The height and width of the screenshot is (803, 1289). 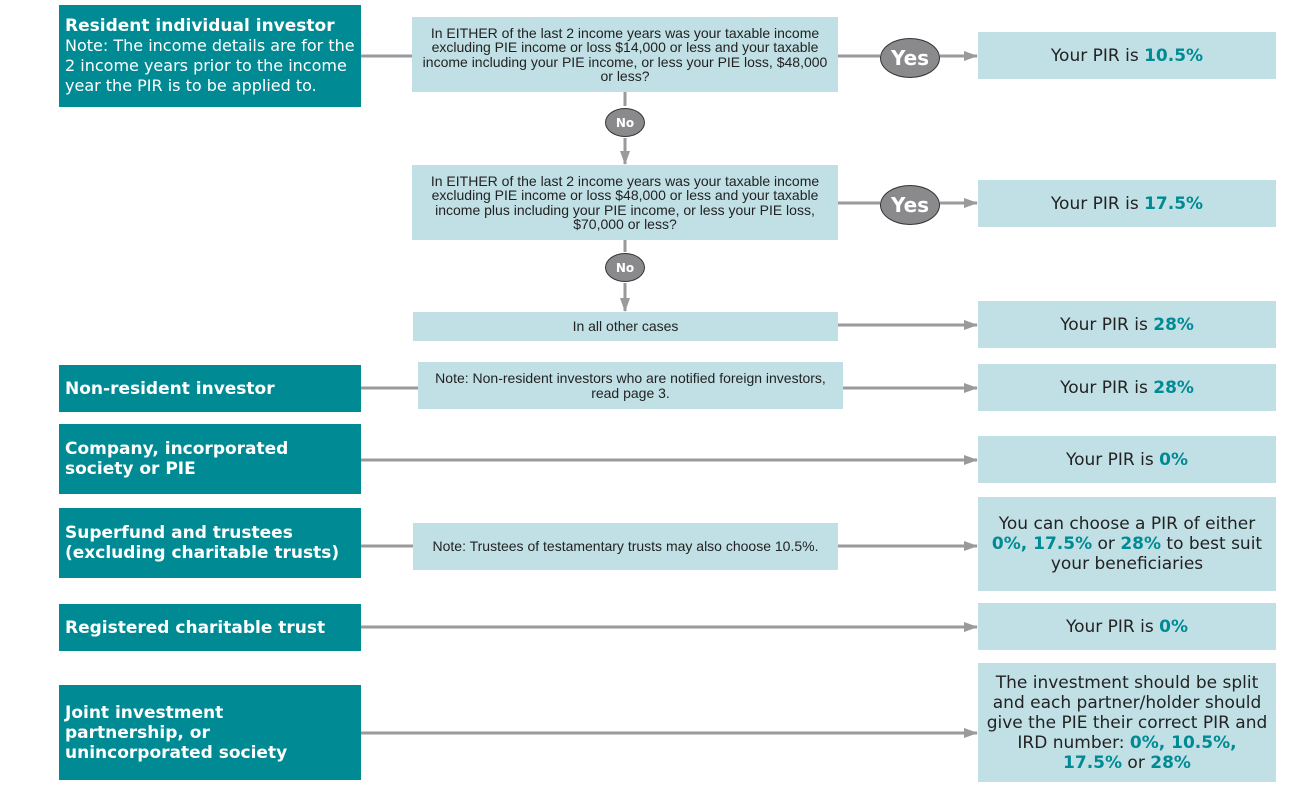 What do you see at coordinates (910, 205) in the screenshot?
I see `yes-decision-2: Yes` at bounding box center [910, 205].